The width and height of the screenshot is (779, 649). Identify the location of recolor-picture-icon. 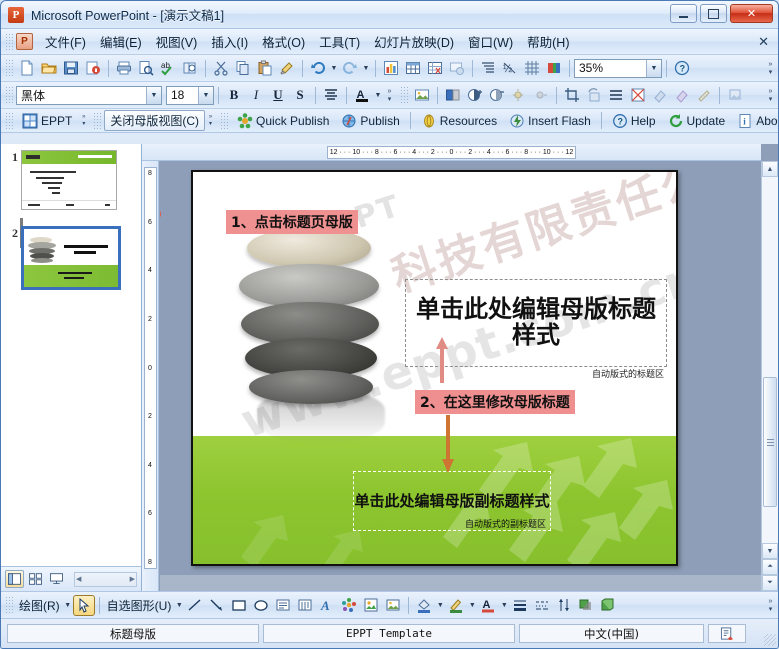
(660, 95).